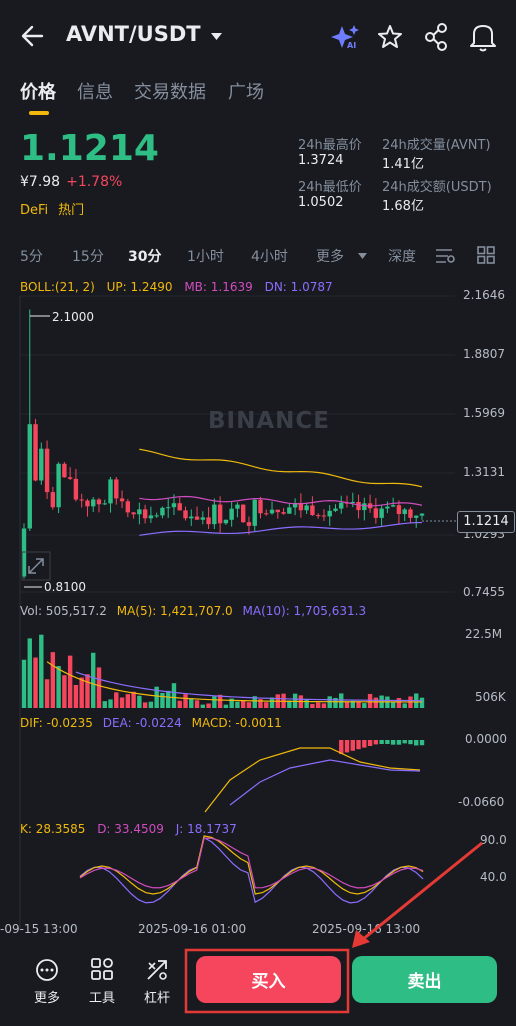 The height and width of the screenshot is (1026, 516). Describe the element at coordinates (281, 468) in the screenshot. I see `boll-upper-line` at that location.